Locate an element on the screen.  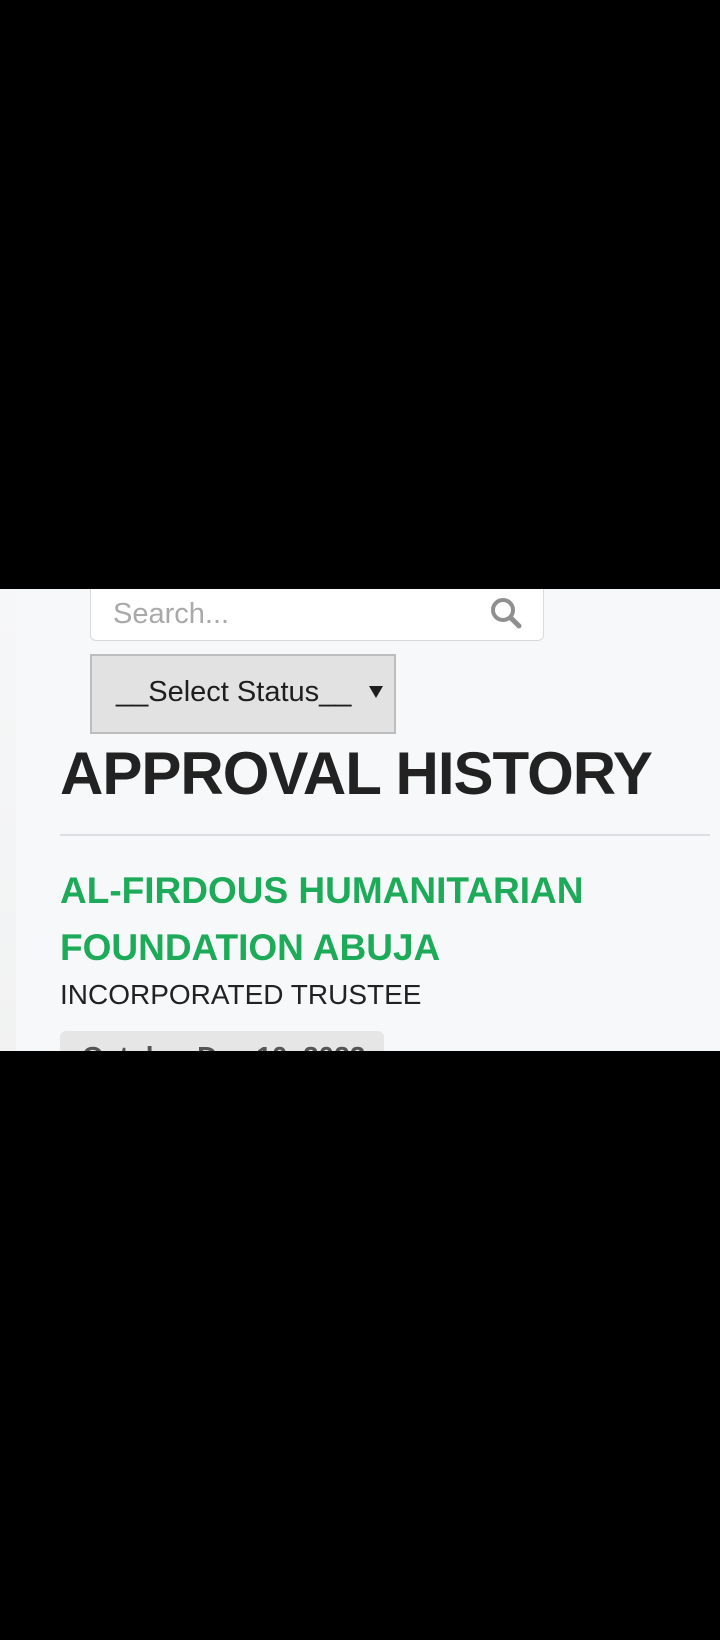
page-title: APPROVAL HISTORY is located at coordinates (356, 773).